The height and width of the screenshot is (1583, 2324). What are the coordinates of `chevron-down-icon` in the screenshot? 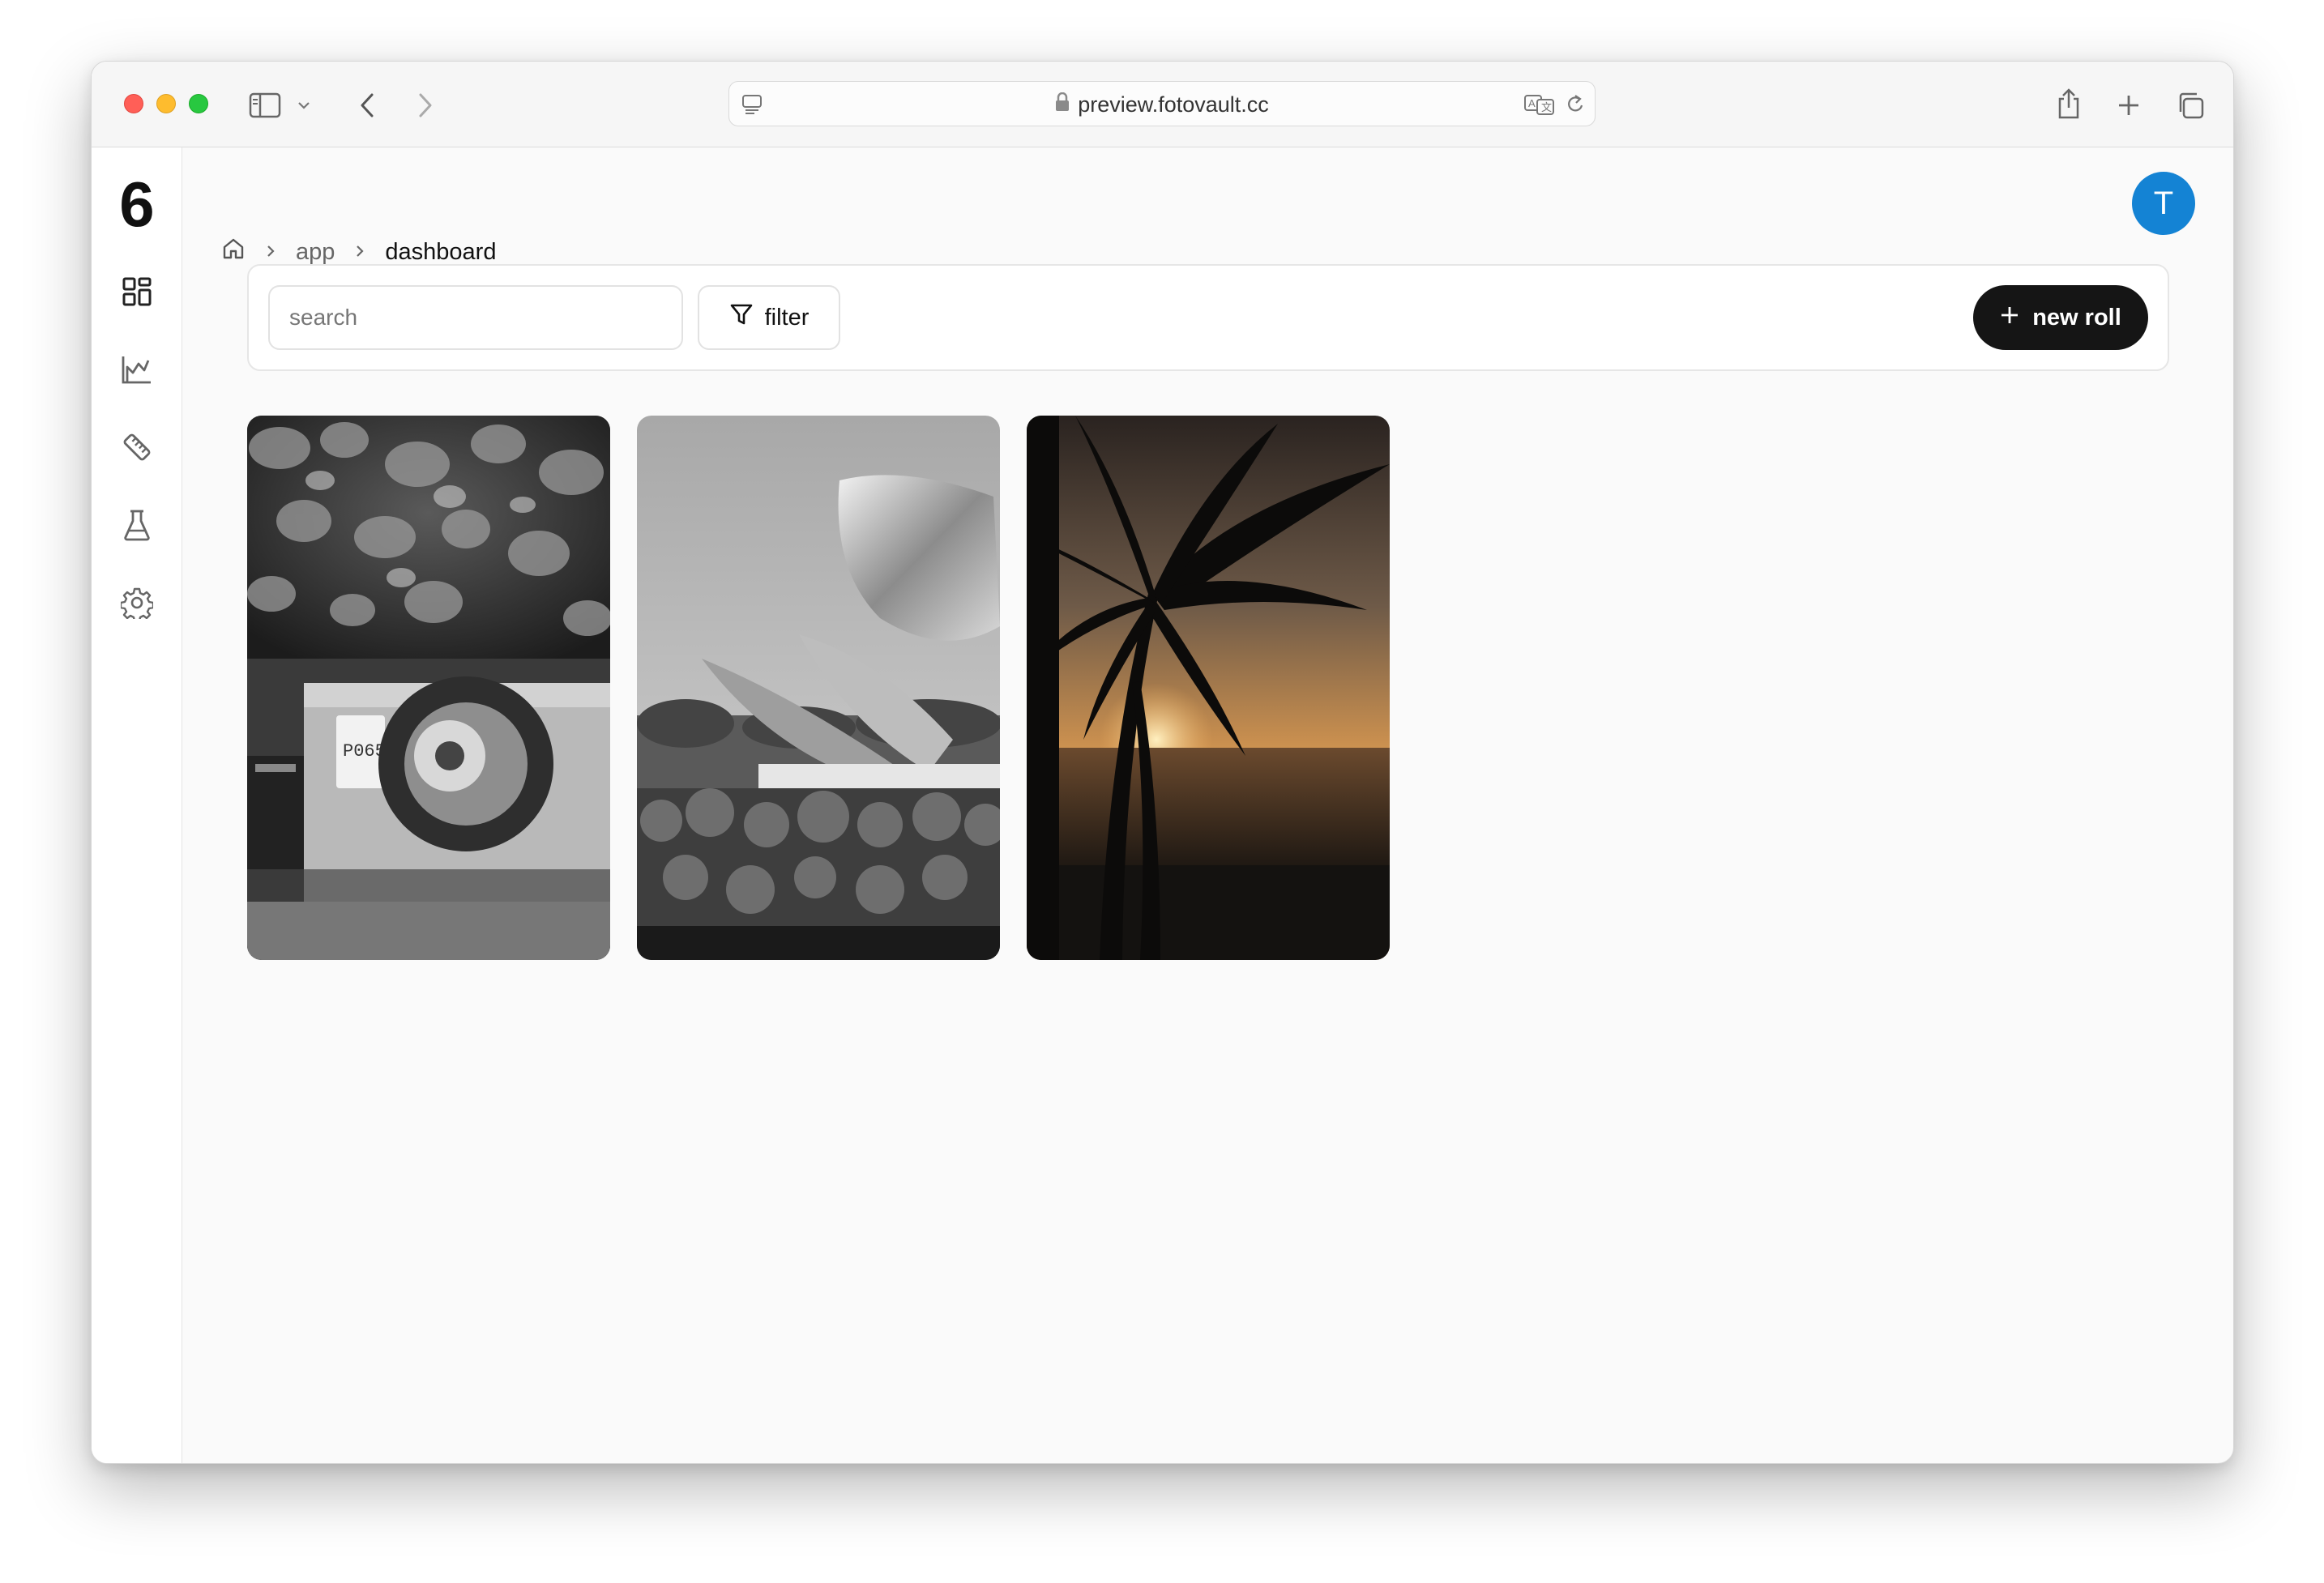 It's located at (304, 105).